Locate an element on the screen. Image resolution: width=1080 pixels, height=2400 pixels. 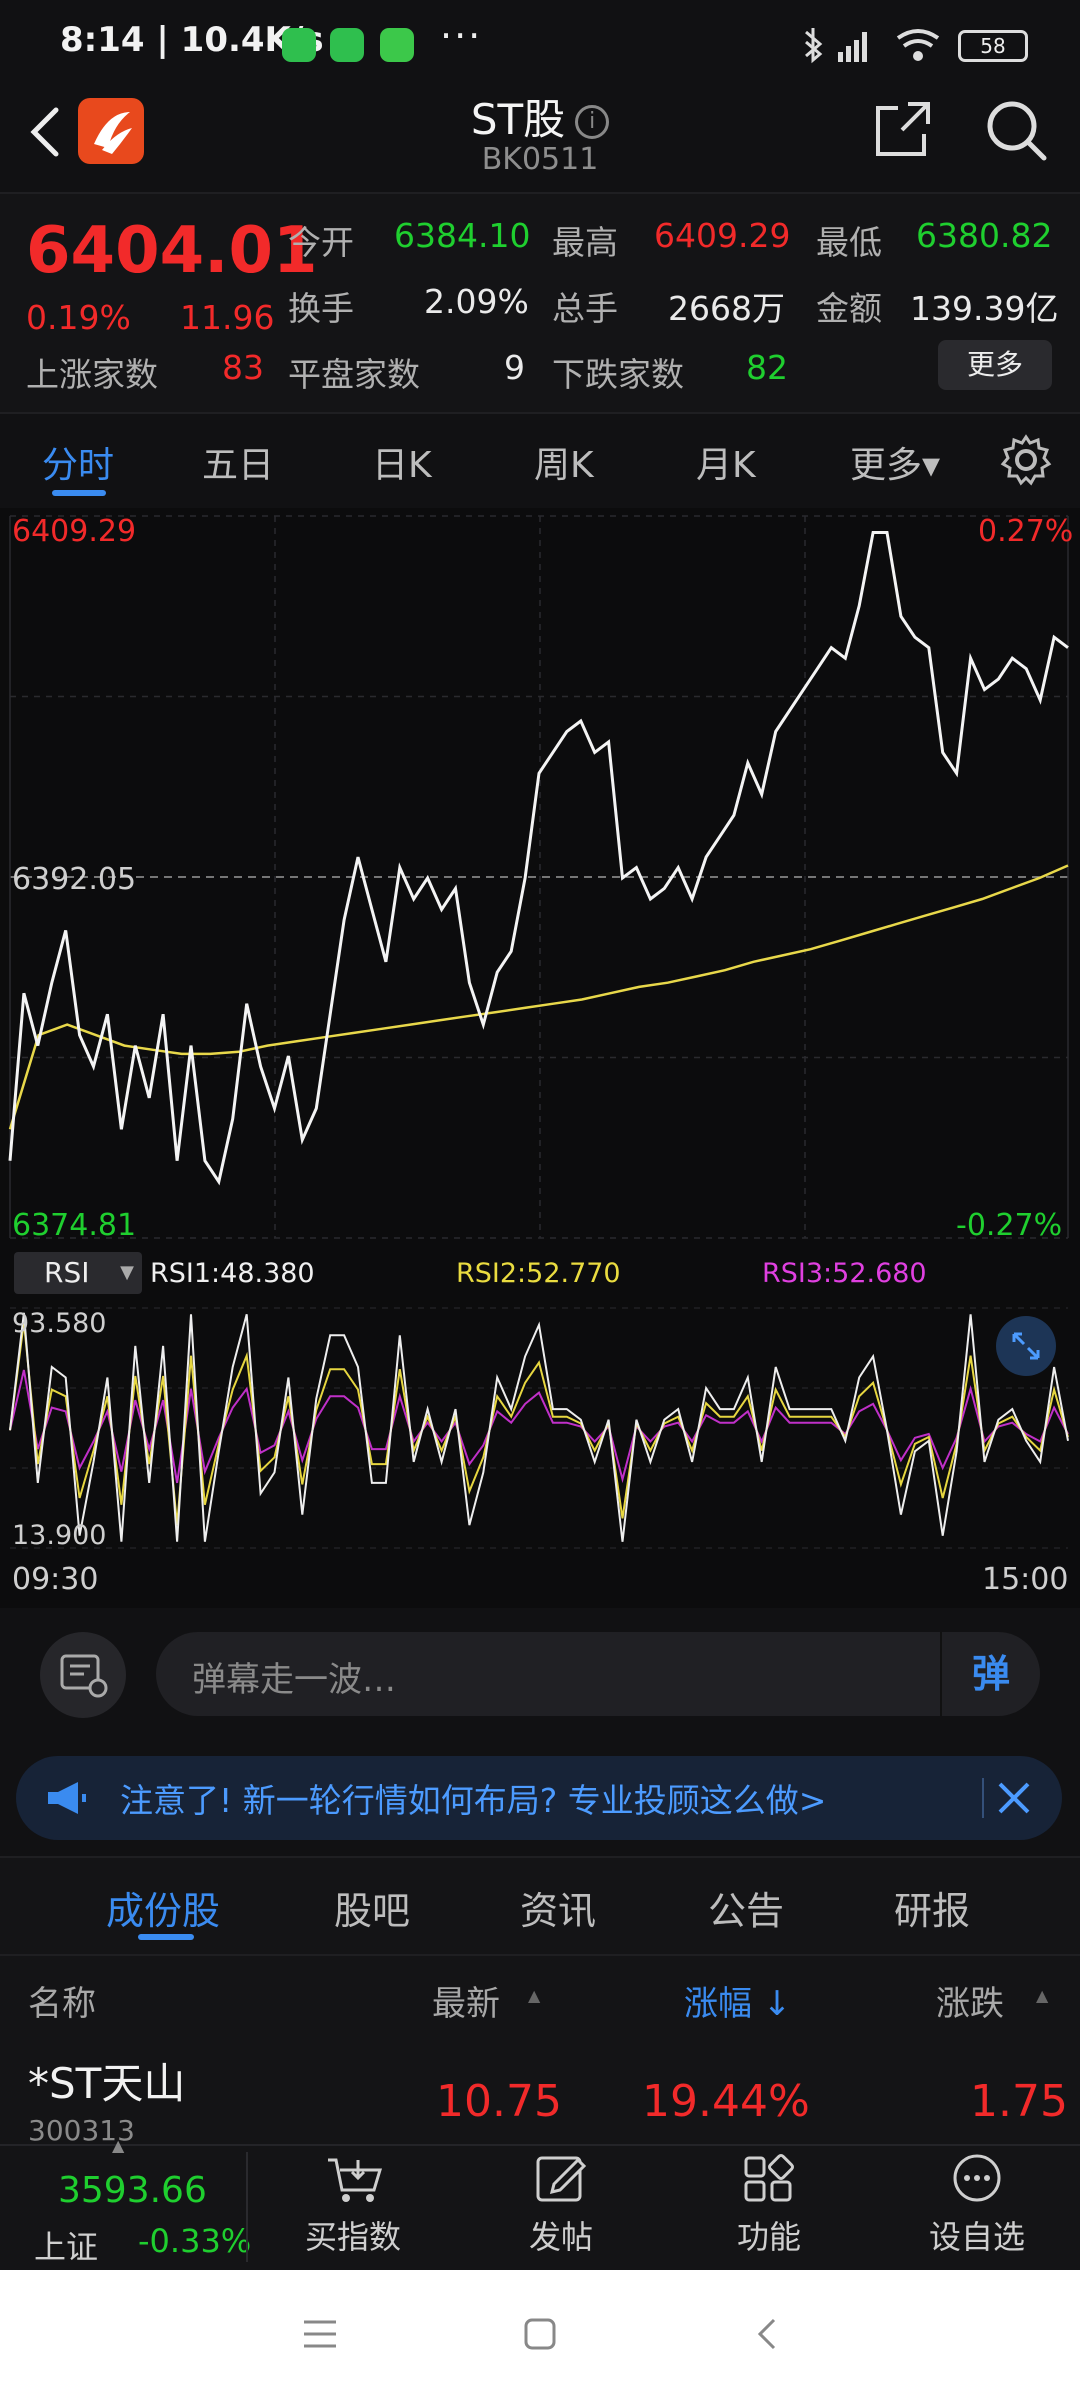
danmaku-send-button: 弹 is located at coordinates (990, 1674).